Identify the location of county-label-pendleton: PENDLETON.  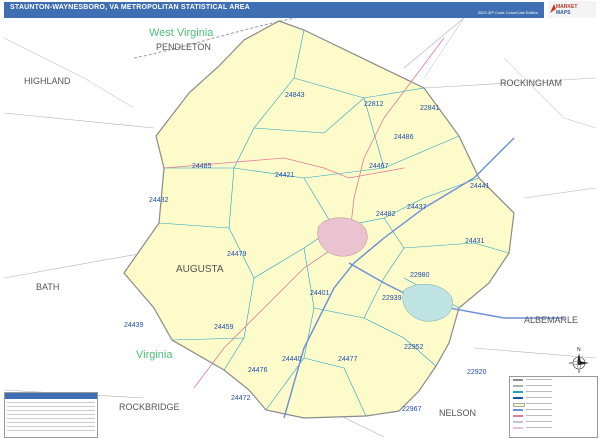
(183, 47).